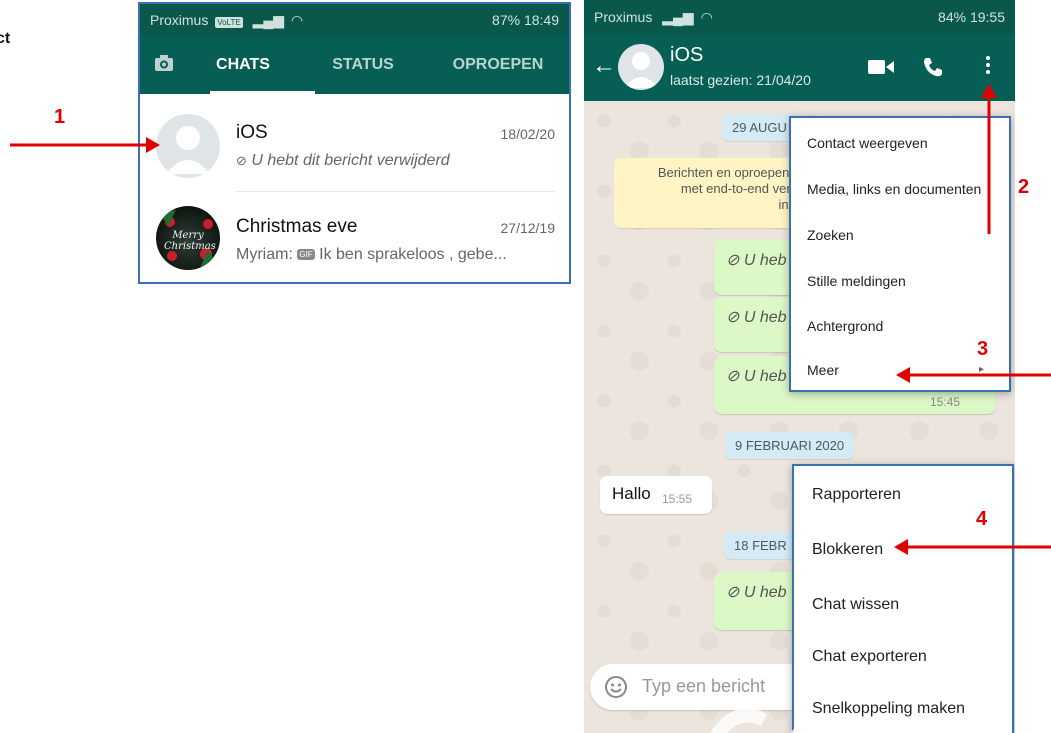 This screenshot has width=1051, height=733. What do you see at coordinates (847, 550) in the screenshot?
I see `menu-item-blokkeren: Blokkeren` at bounding box center [847, 550].